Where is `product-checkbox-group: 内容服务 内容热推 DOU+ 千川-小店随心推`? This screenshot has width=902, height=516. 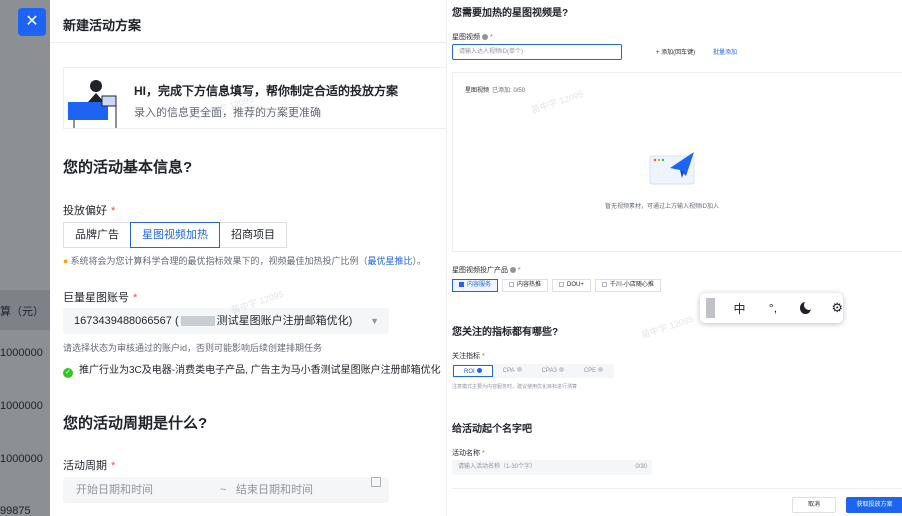
product-checkbox-group: 内容服务 内容热推 DOU+ 千川-小店随心推 is located at coordinates (558, 285).